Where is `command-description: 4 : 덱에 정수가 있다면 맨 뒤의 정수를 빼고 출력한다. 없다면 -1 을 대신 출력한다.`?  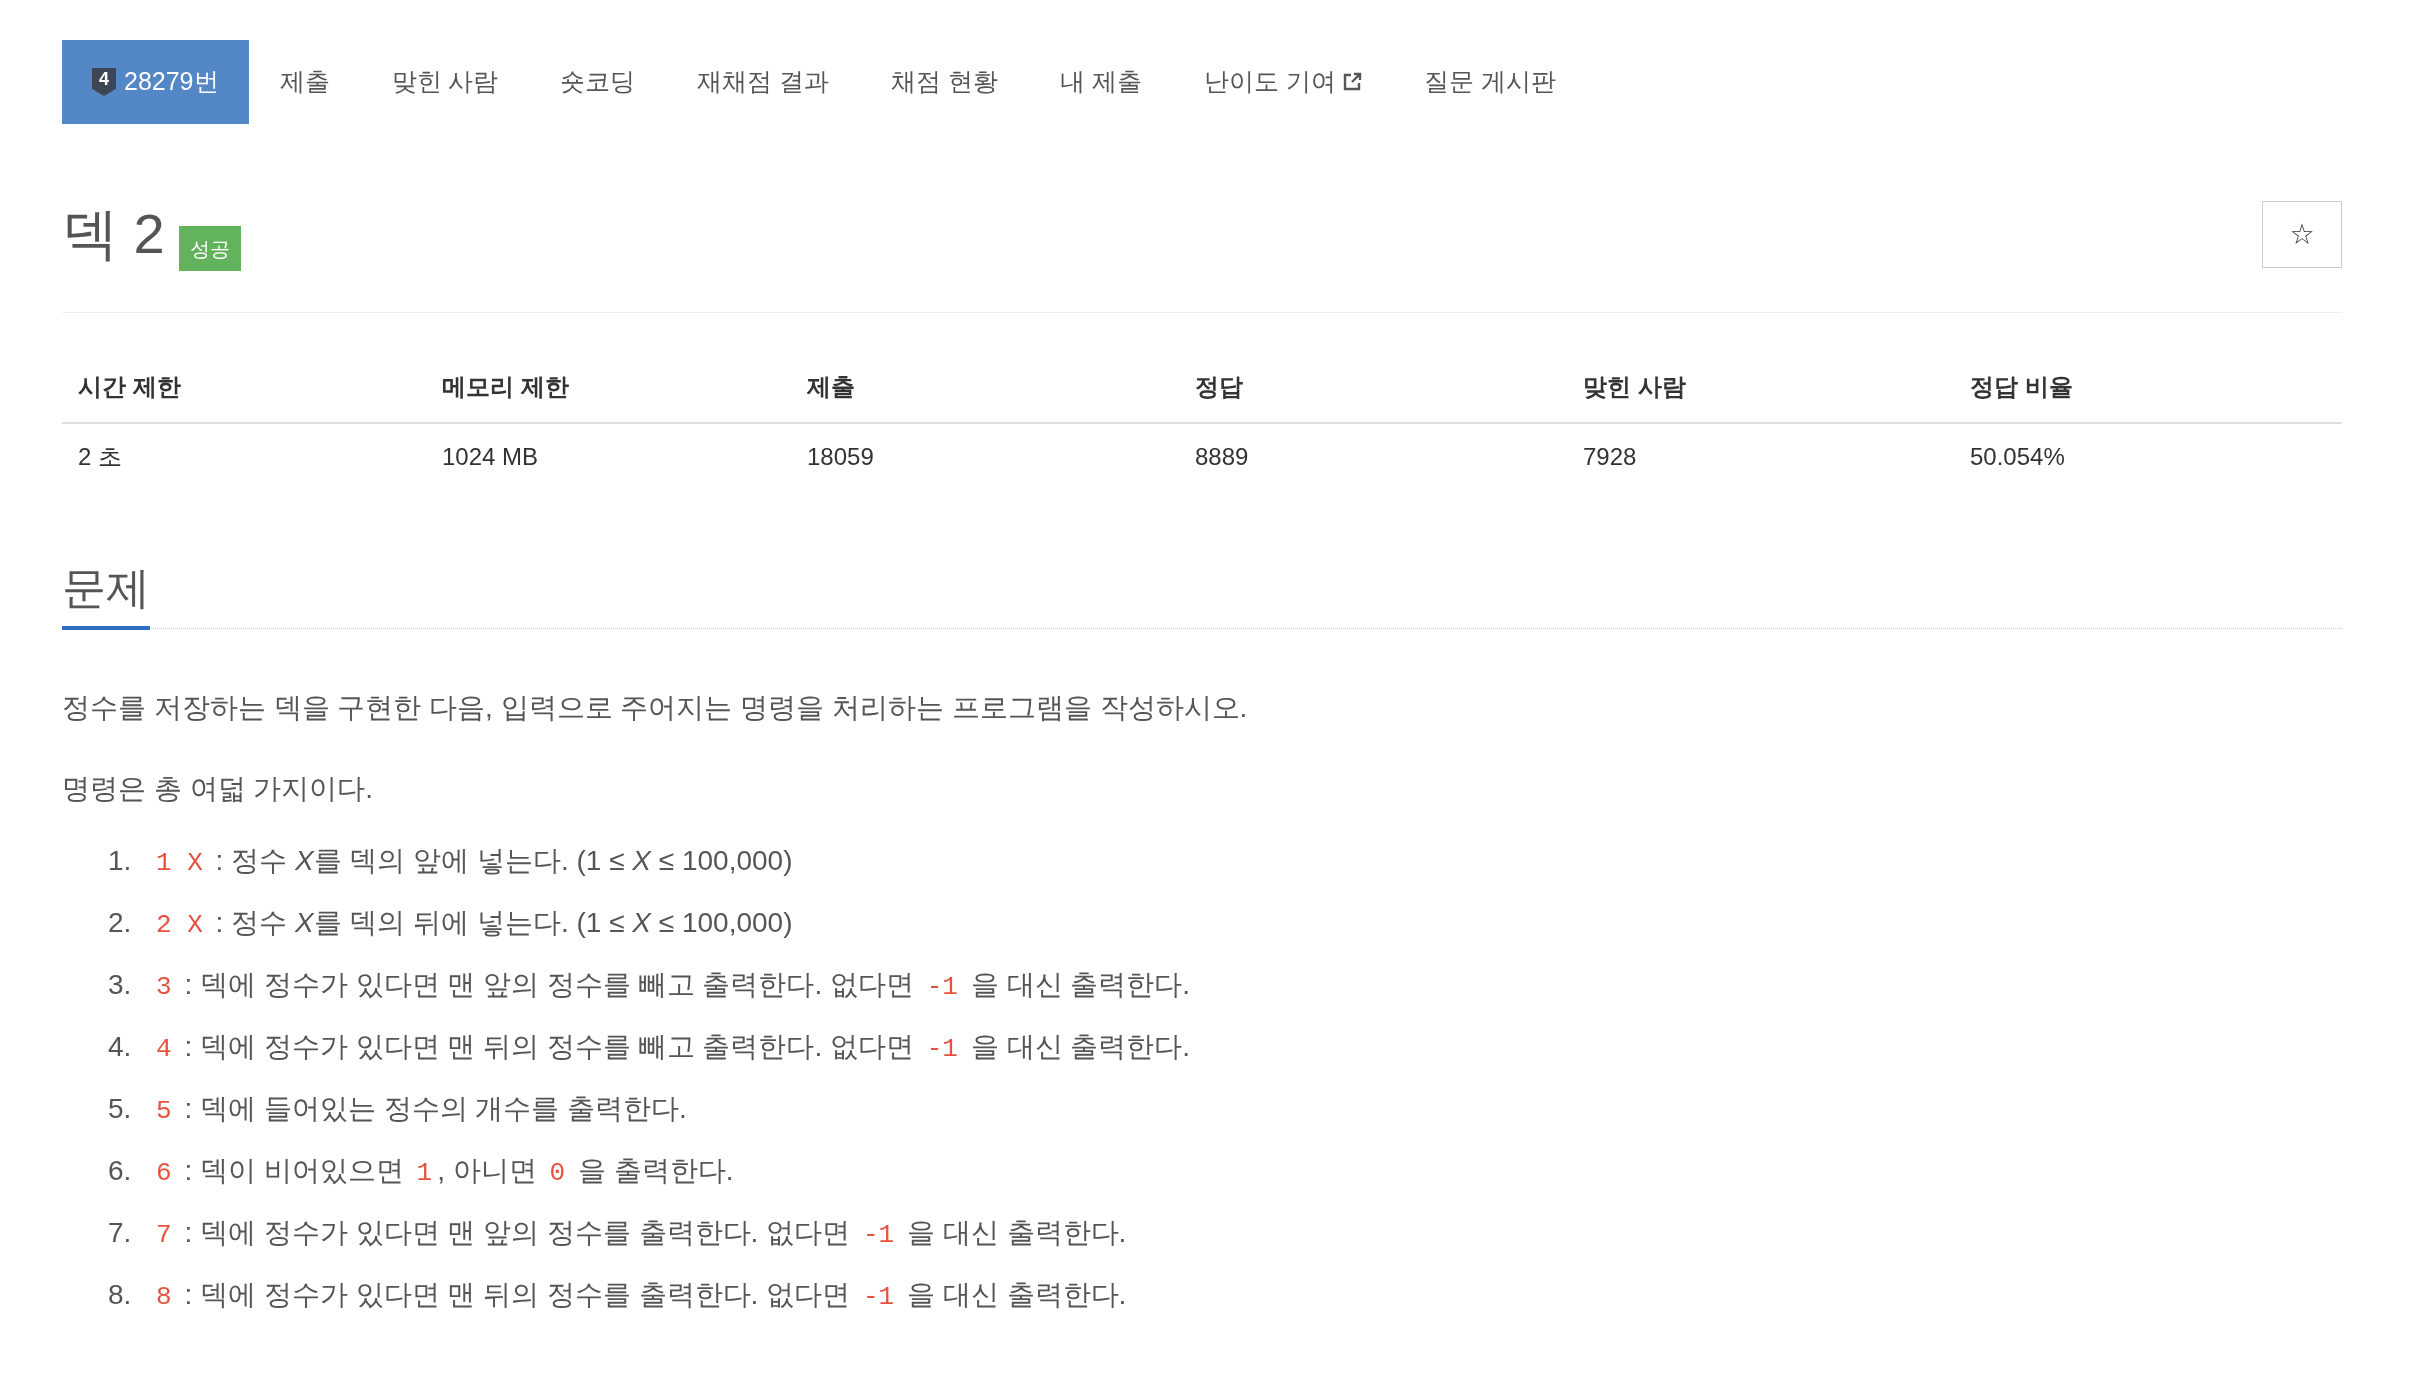 command-description: 4 : 덱에 정수가 있다면 맨 뒤의 정수를 빼고 출력한다. 없다면 -1 을 대신 출력한다. is located at coordinates (673, 1047).